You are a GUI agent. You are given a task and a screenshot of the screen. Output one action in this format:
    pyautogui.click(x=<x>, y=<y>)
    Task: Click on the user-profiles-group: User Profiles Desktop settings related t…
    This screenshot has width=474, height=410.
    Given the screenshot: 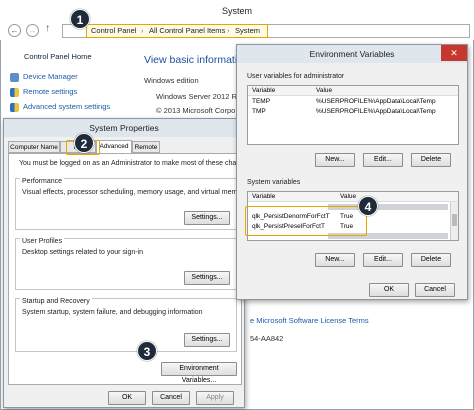 What is the action you would take?
    pyautogui.click(x=126, y=264)
    